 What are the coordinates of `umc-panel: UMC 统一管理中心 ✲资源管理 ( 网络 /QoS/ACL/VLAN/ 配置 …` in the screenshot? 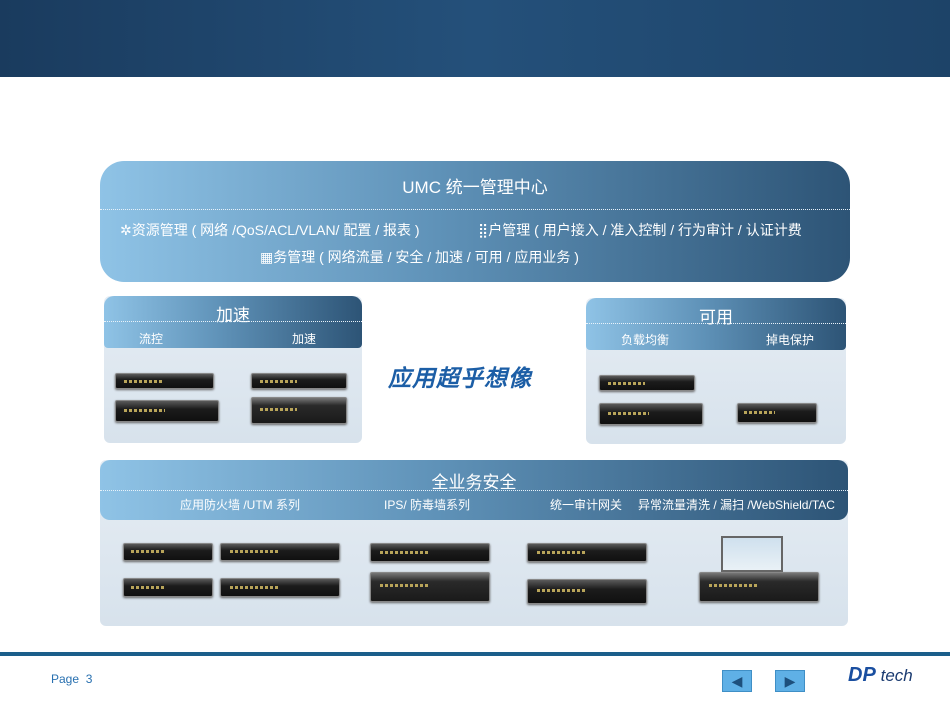 It's located at (475, 221).